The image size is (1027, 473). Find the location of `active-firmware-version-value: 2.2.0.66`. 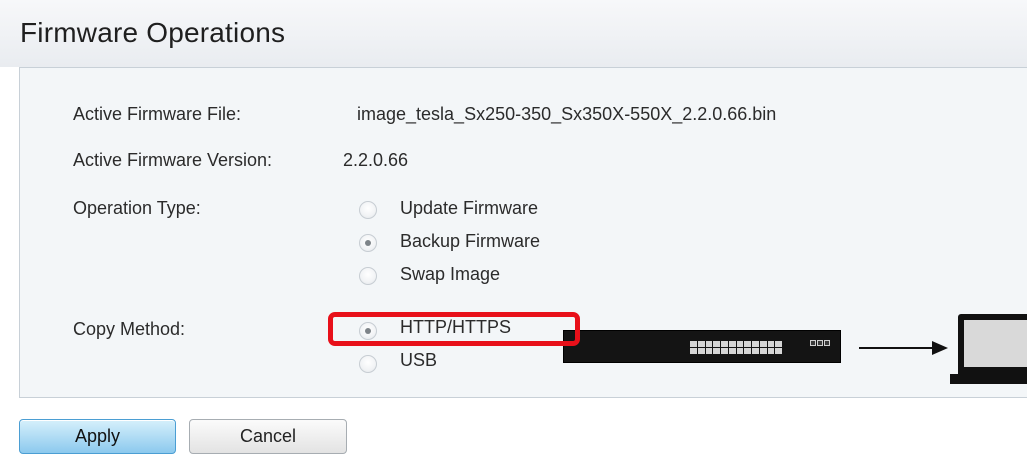

active-firmware-version-value: 2.2.0.66 is located at coordinates (376, 160).